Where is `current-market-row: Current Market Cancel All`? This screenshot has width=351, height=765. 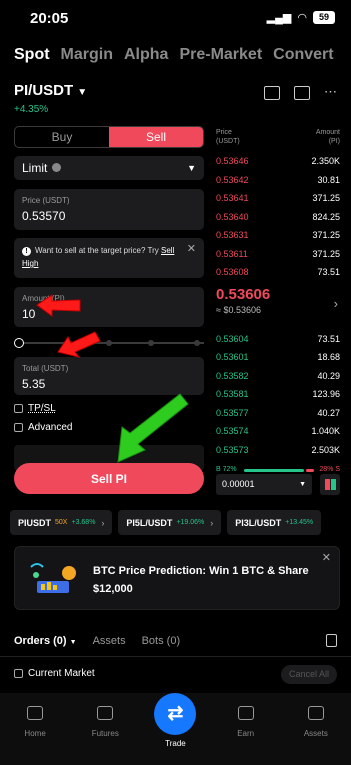
current-market-row: Current Market Cancel All is located at coordinates (175, 674).